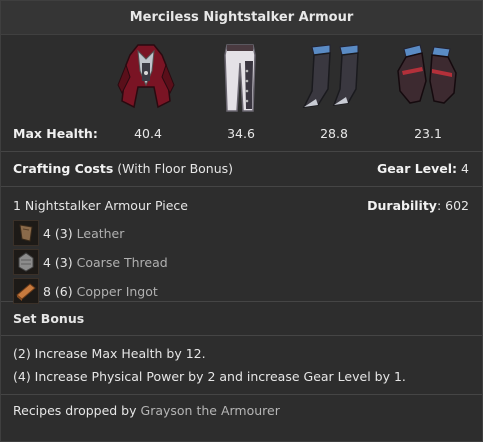 The image size is (483, 442). What do you see at coordinates (241, 18) in the screenshot?
I see `set-title: Merciless Nightstalker Armour` at bounding box center [241, 18].